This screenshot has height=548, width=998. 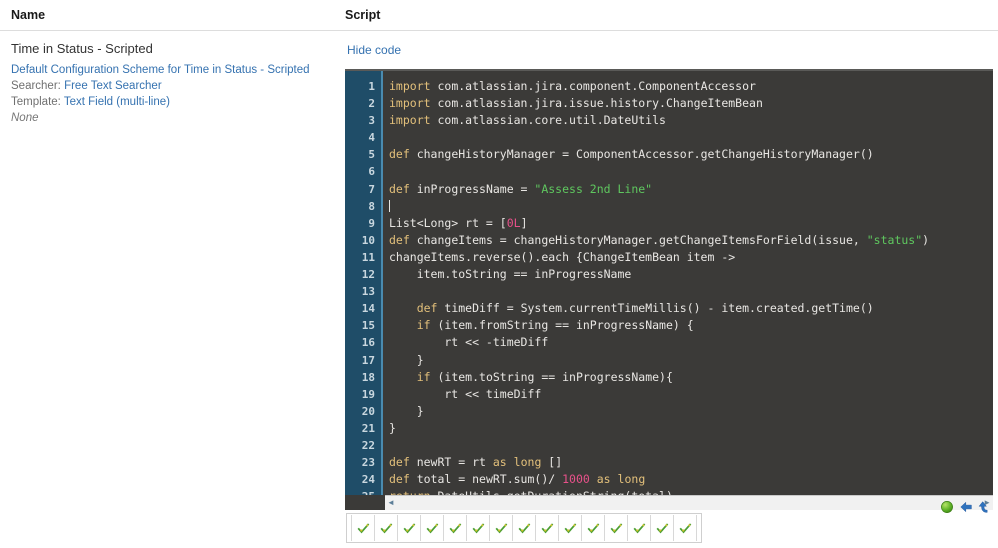 What do you see at coordinates (527, 120) in the screenshot?
I see `code-line: import com.atlassian.core.util.DateUtils` at bounding box center [527, 120].